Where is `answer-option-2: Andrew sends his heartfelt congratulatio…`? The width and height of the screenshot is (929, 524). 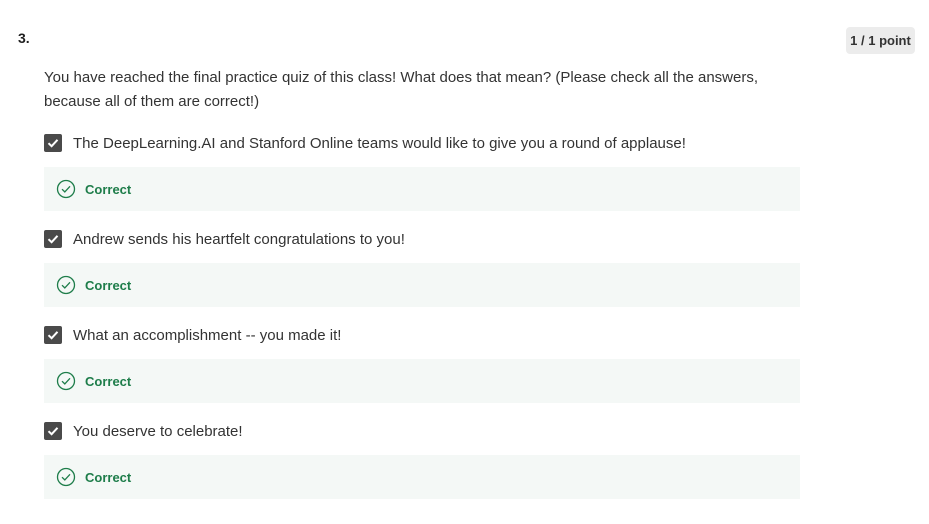
answer-option-2: Andrew sends his heartfelt congratulatio… is located at coordinates (224, 239).